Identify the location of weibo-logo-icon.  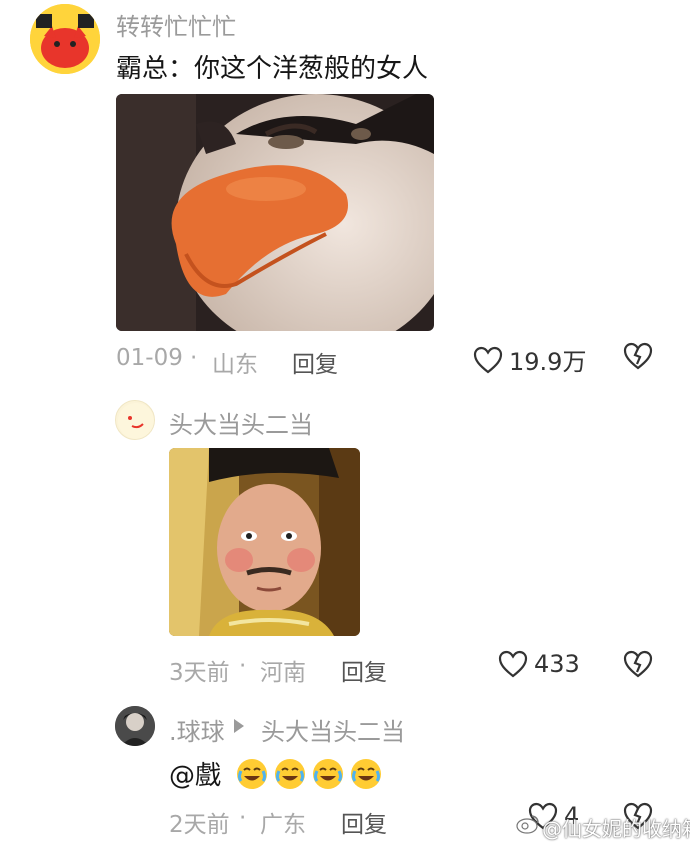
(528, 826).